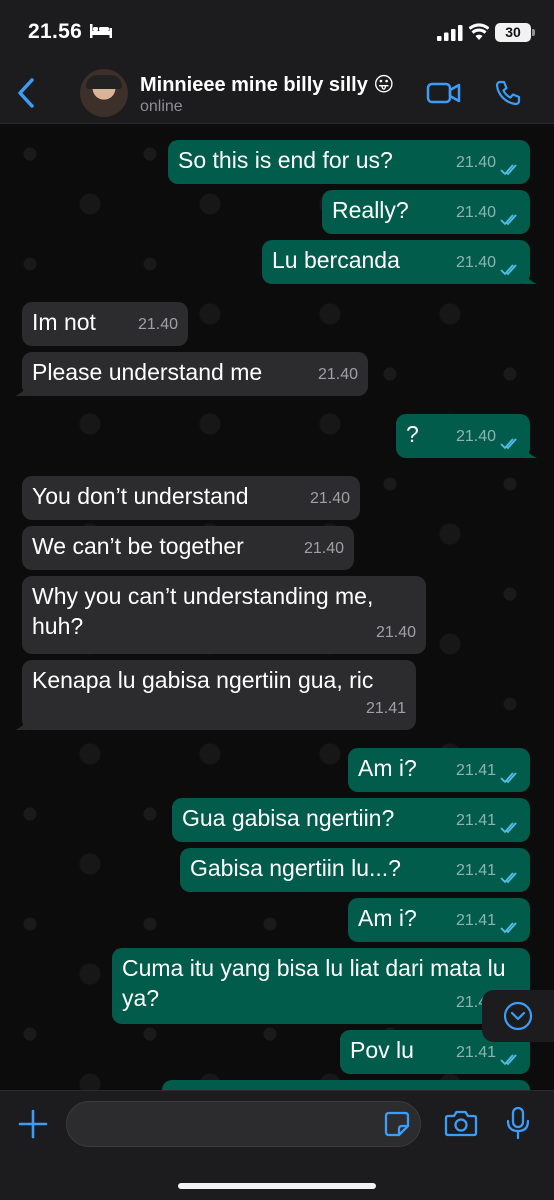 The height and width of the screenshot is (1200, 554). What do you see at coordinates (161, 106) in the screenshot?
I see `contact-status: online` at bounding box center [161, 106].